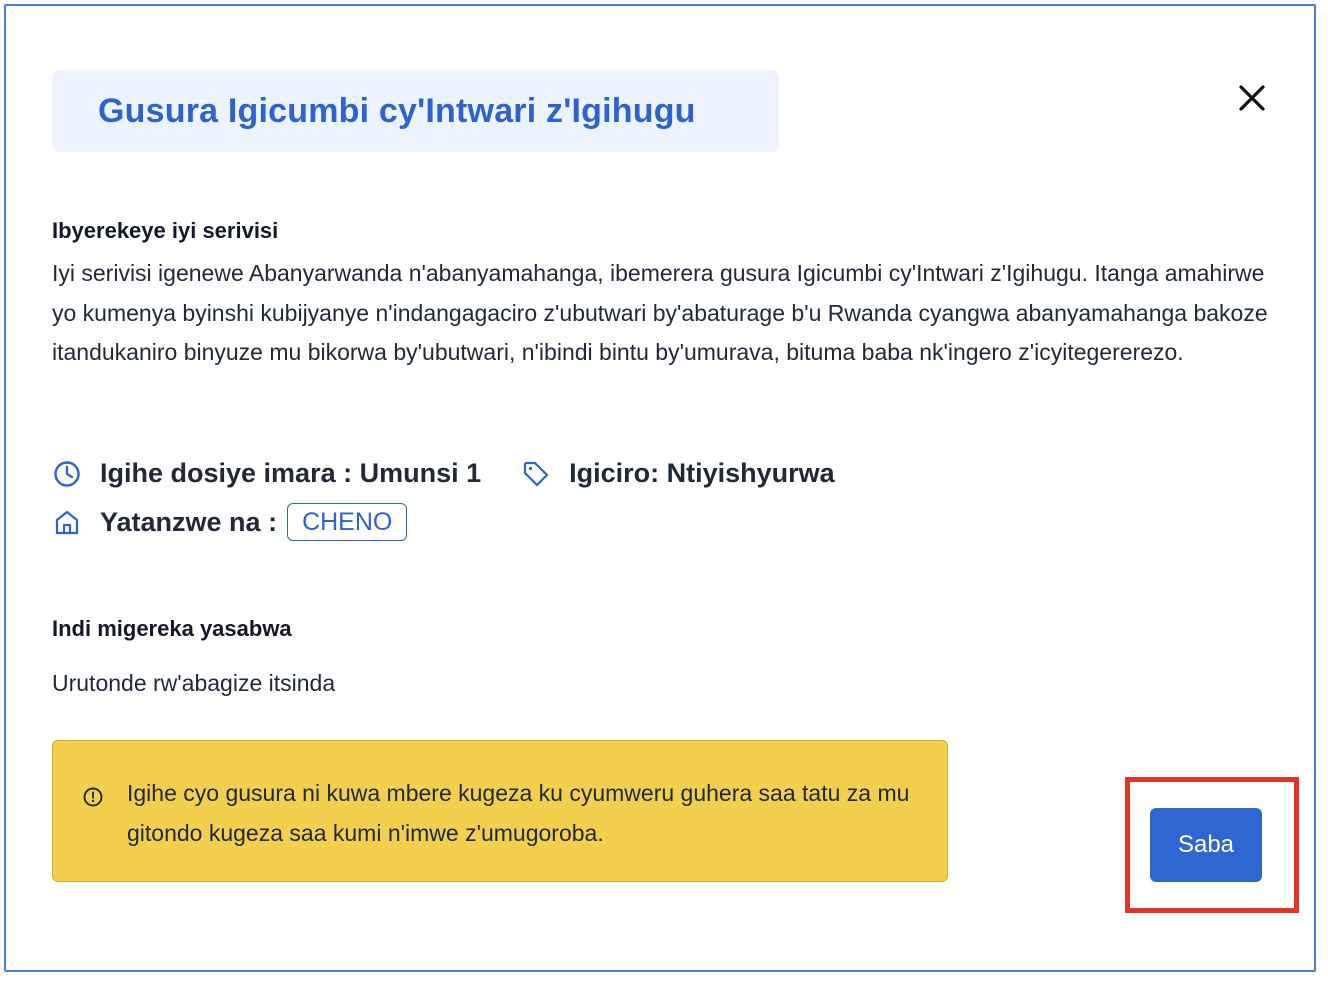  Describe the element at coordinates (67, 474) in the screenshot. I see `clock-icon` at that location.